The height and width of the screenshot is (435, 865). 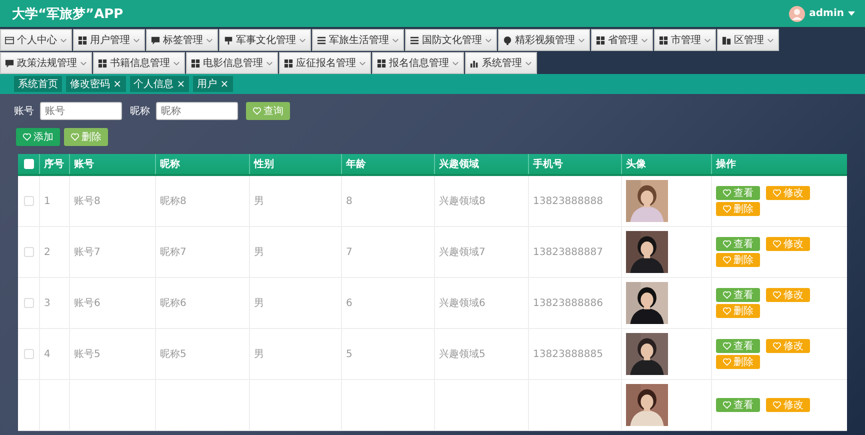 I want to click on field-label: 账号, so click(x=24, y=111).